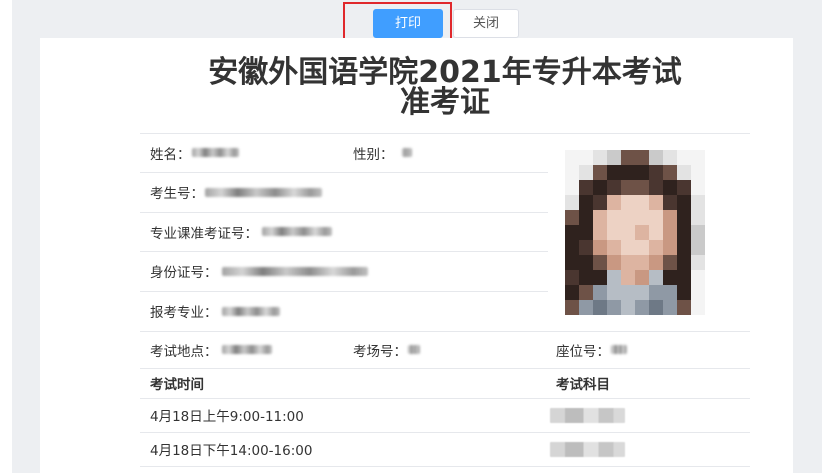 The image size is (833, 473). Describe the element at coordinates (486, 23) in the screenshot. I see `close-button: 关闭` at that location.